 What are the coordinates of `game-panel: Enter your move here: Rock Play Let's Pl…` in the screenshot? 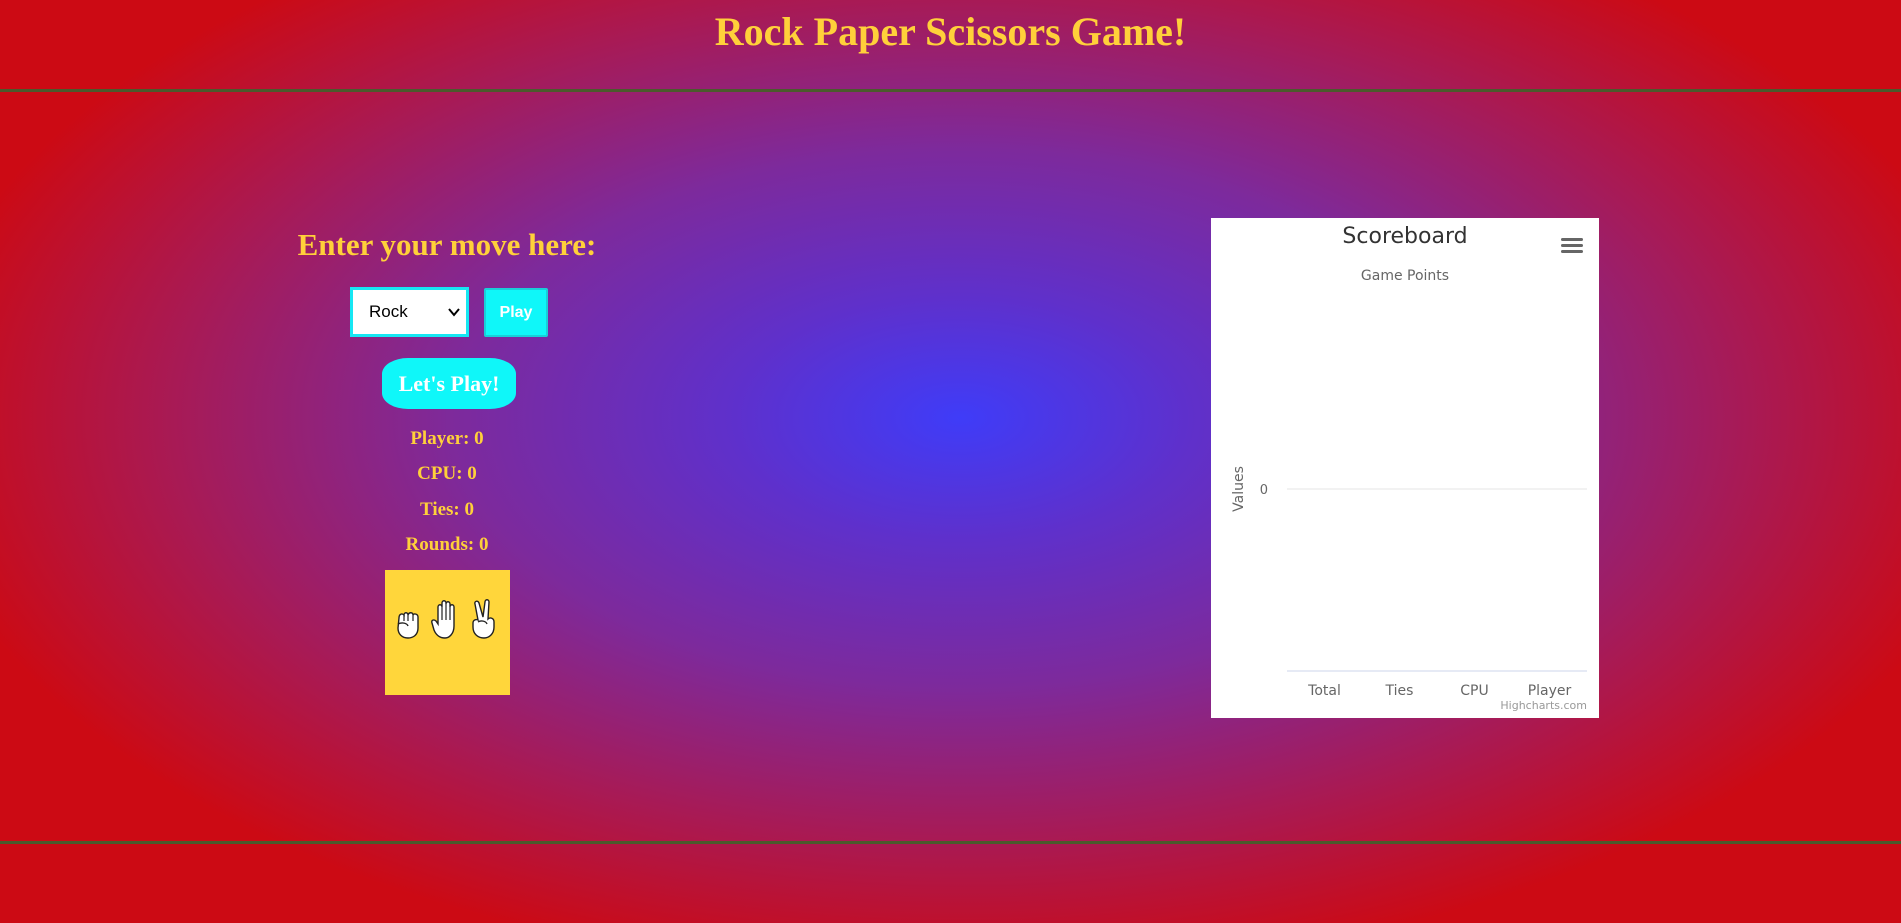 It's located at (447, 457).